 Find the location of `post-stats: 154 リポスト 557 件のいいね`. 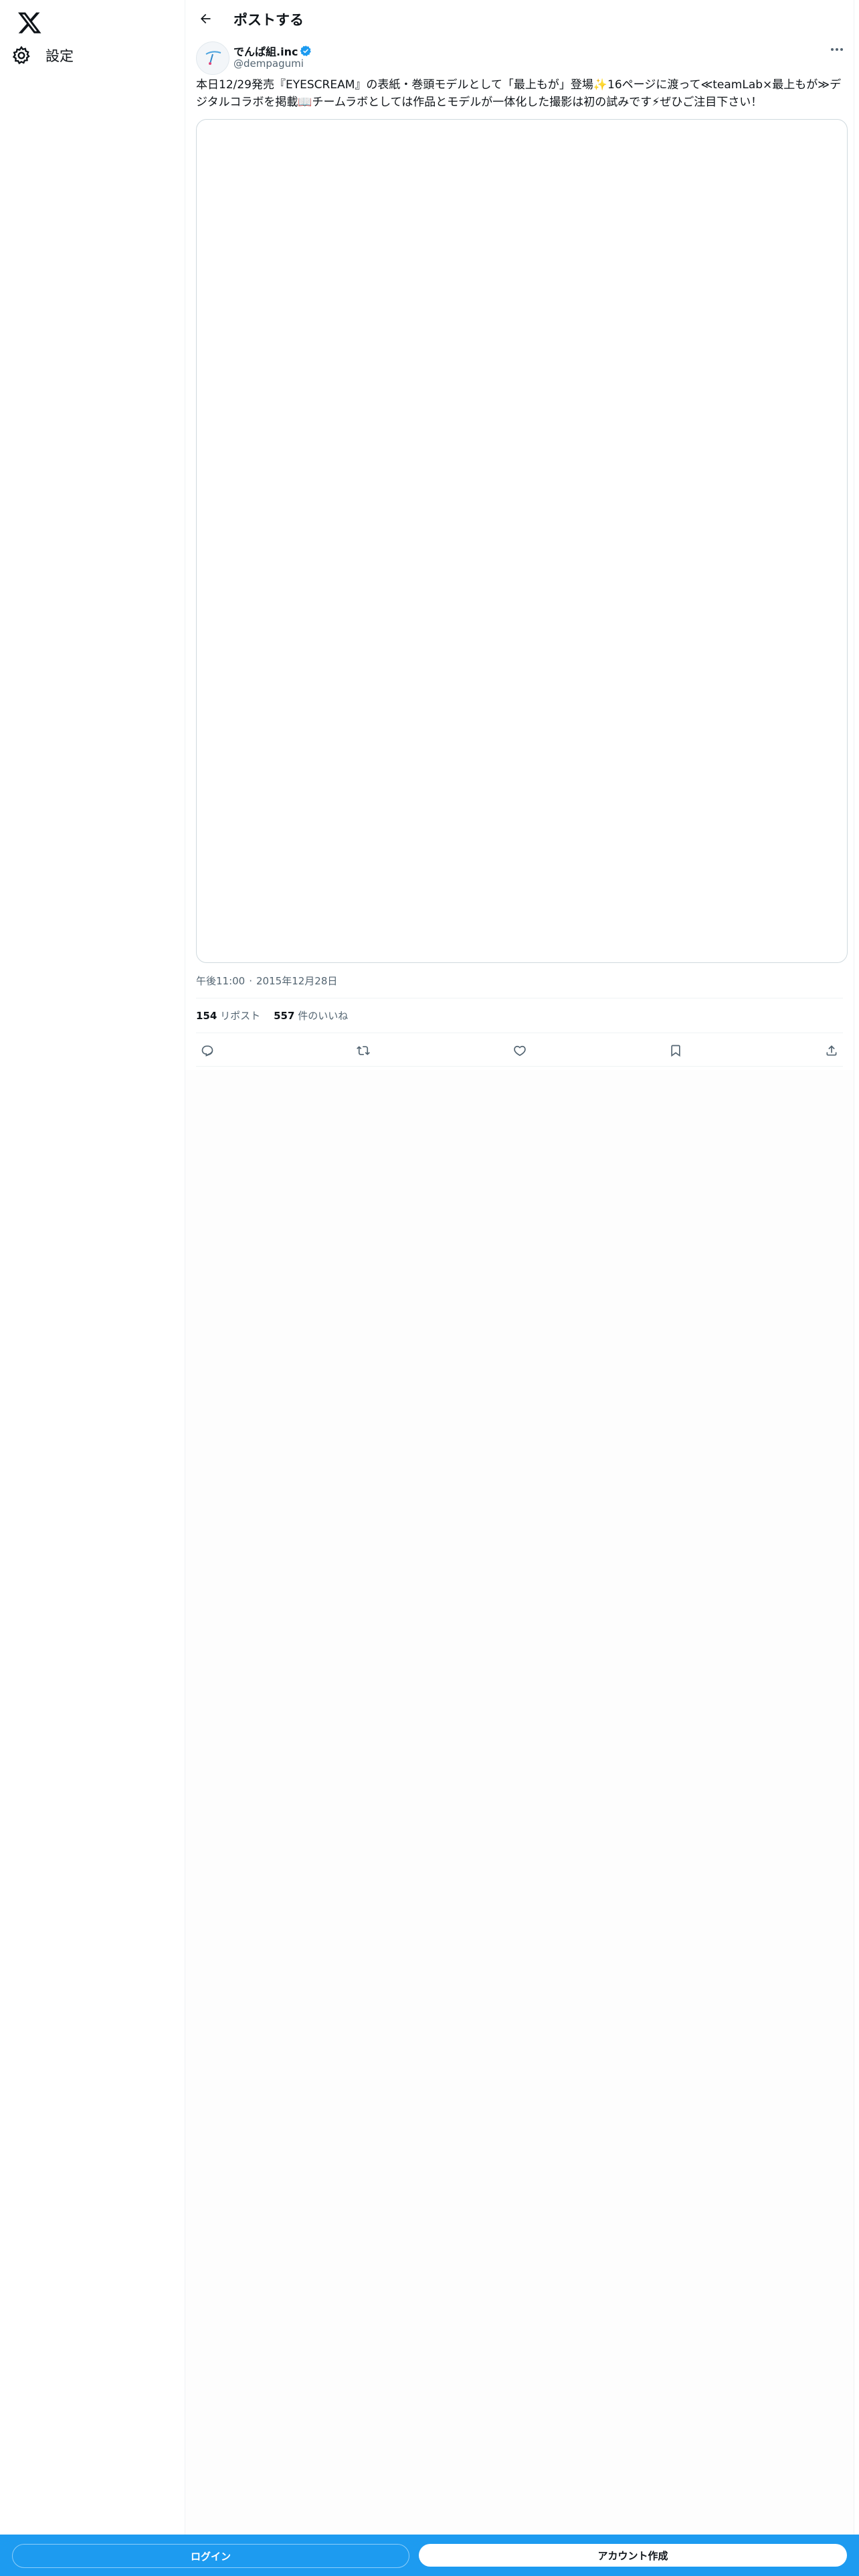

post-stats: 154 リポスト 557 件のいいね is located at coordinates (278, 1015).